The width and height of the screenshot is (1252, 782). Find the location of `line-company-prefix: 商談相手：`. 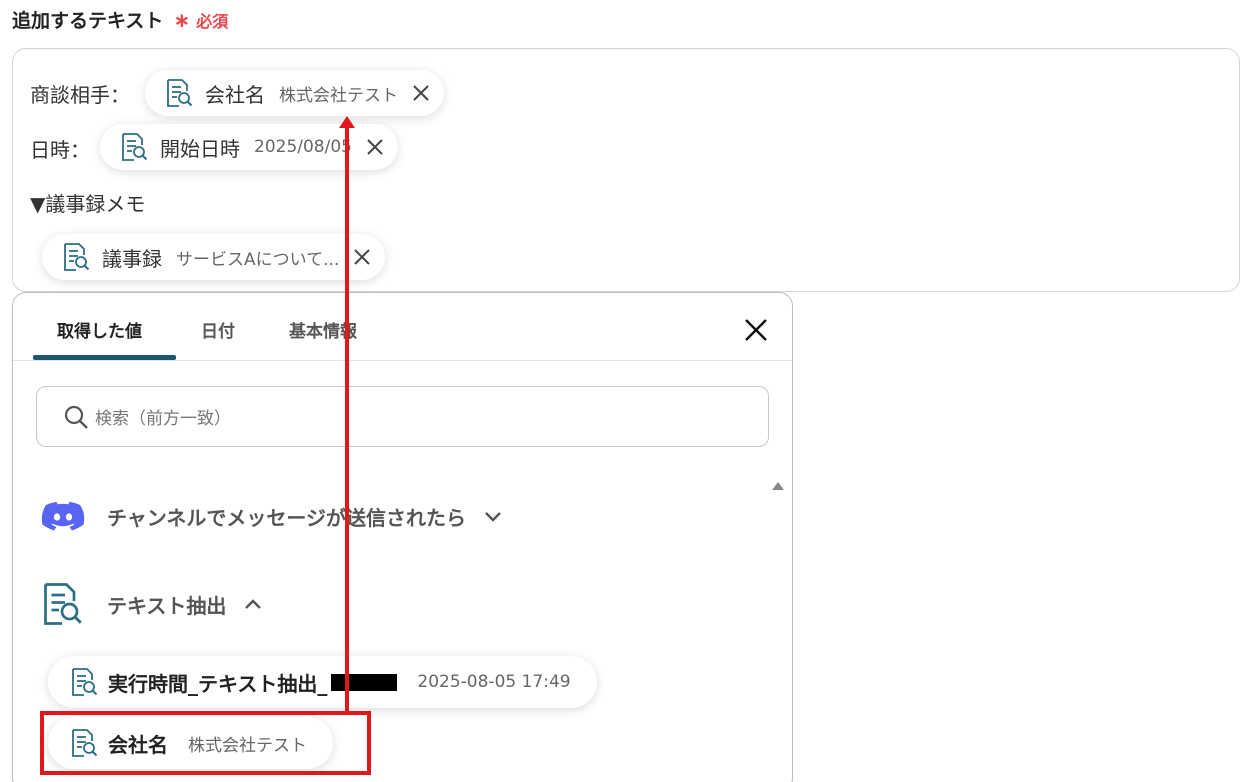

line-company-prefix: 商談相手： is located at coordinates (80, 95).